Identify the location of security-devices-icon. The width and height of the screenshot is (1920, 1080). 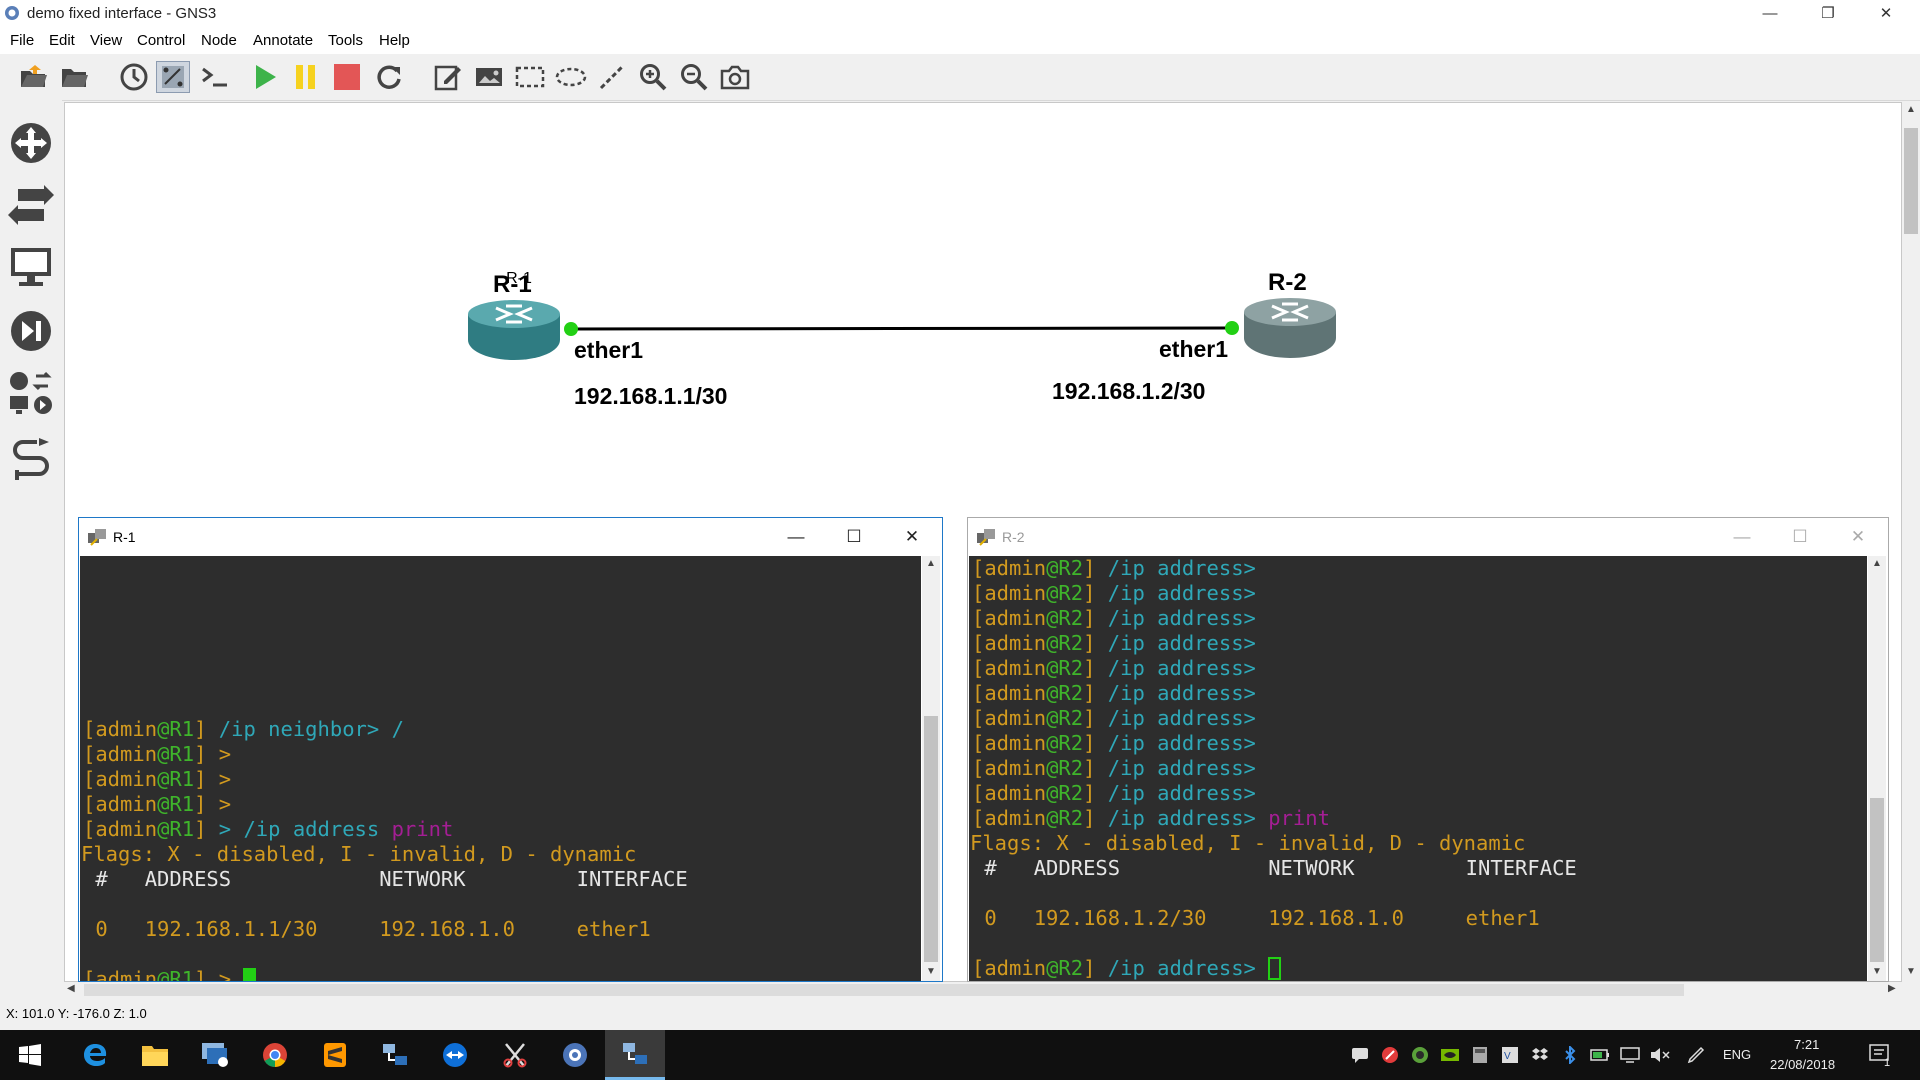
(31, 331).